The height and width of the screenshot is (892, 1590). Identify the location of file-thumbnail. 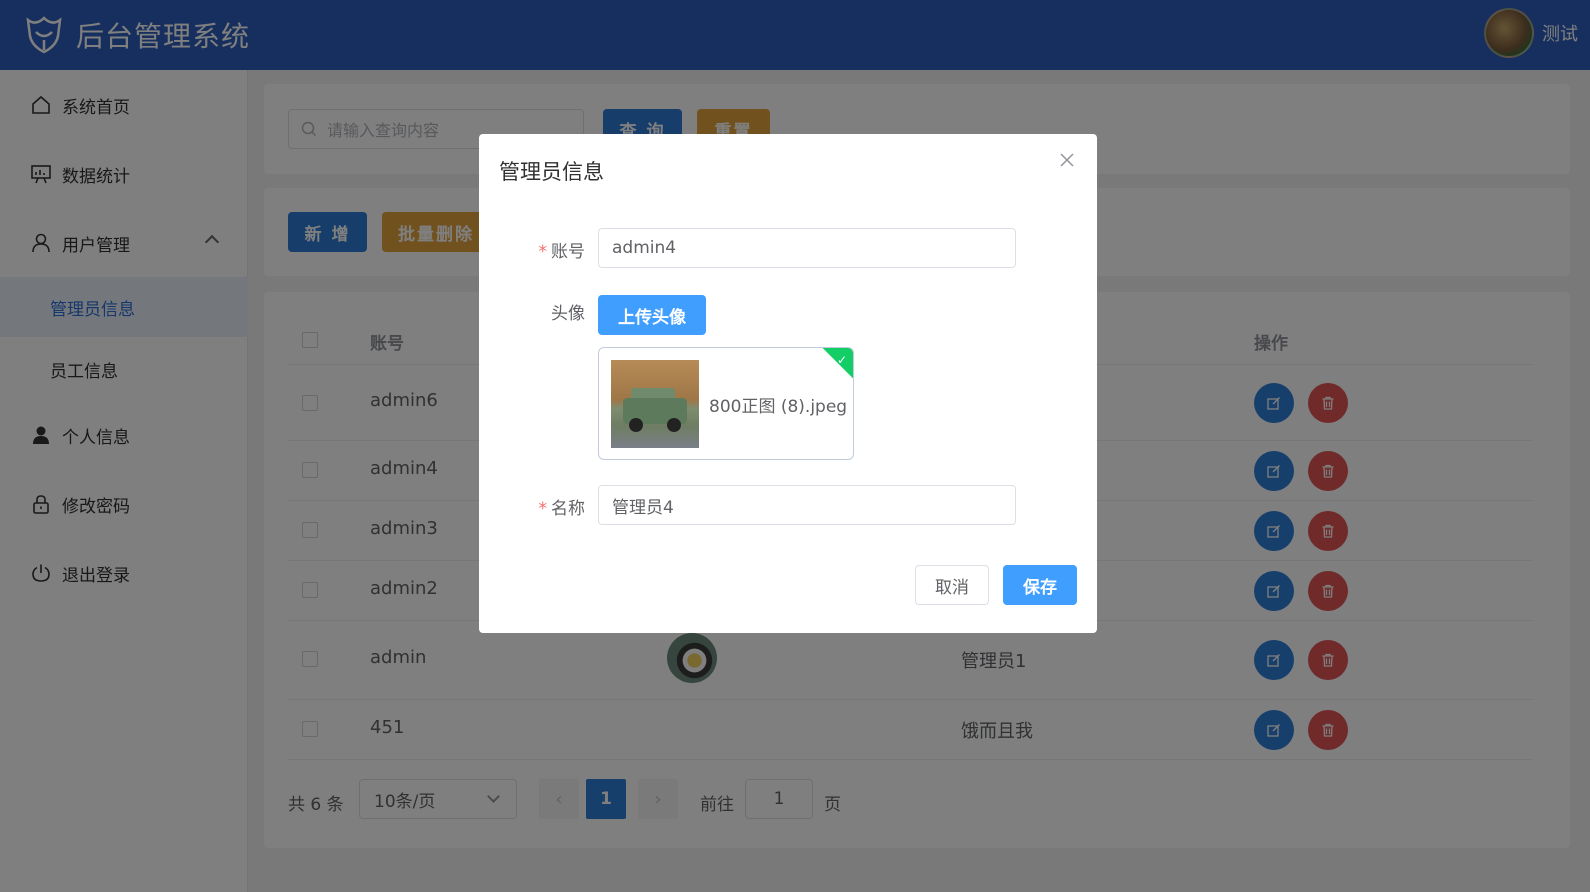
(655, 404).